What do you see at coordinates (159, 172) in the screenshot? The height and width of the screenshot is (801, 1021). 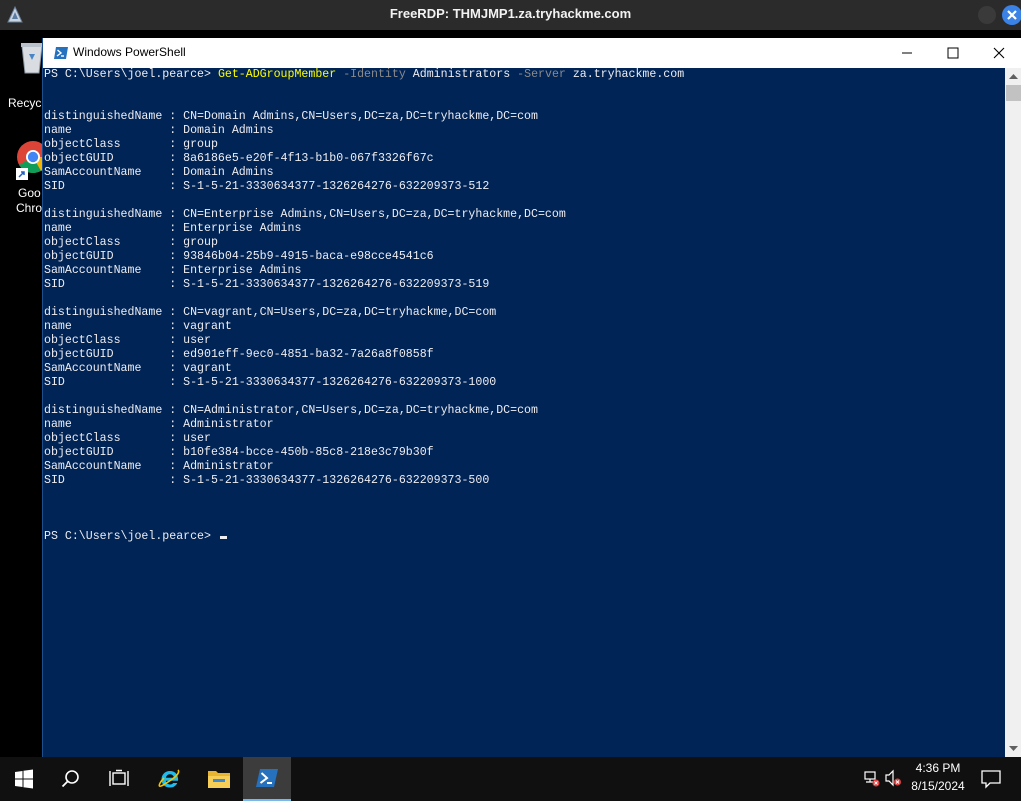 I see `output-line: SamAccountName : Domain Admins` at bounding box center [159, 172].